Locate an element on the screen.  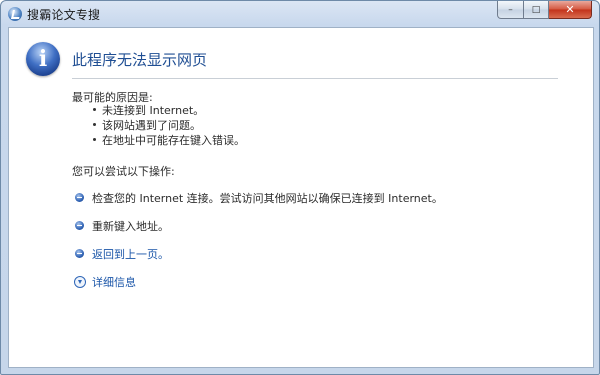
window-controls: – □ ✕ is located at coordinates (544, 10).